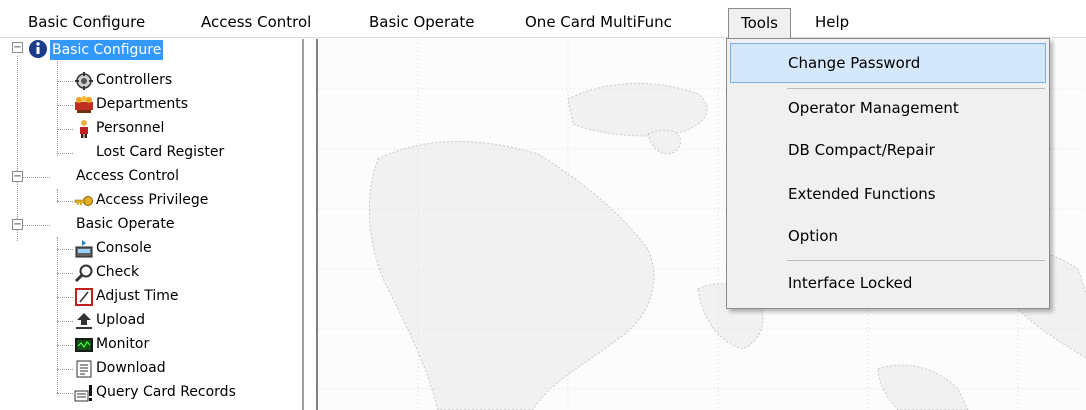 This screenshot has width=1086, height=410. What do you see at coordinates (84, 80) in the screenshot?
I see `controllers-icon` at bounding box center [84, 80].